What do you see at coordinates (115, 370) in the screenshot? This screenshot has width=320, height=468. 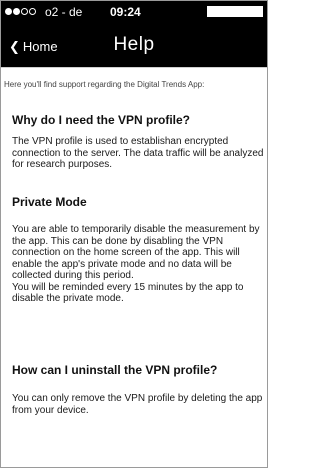 I see `section-heading: How can I uninstall the VPN profile?` at bounding box center [115, 370].